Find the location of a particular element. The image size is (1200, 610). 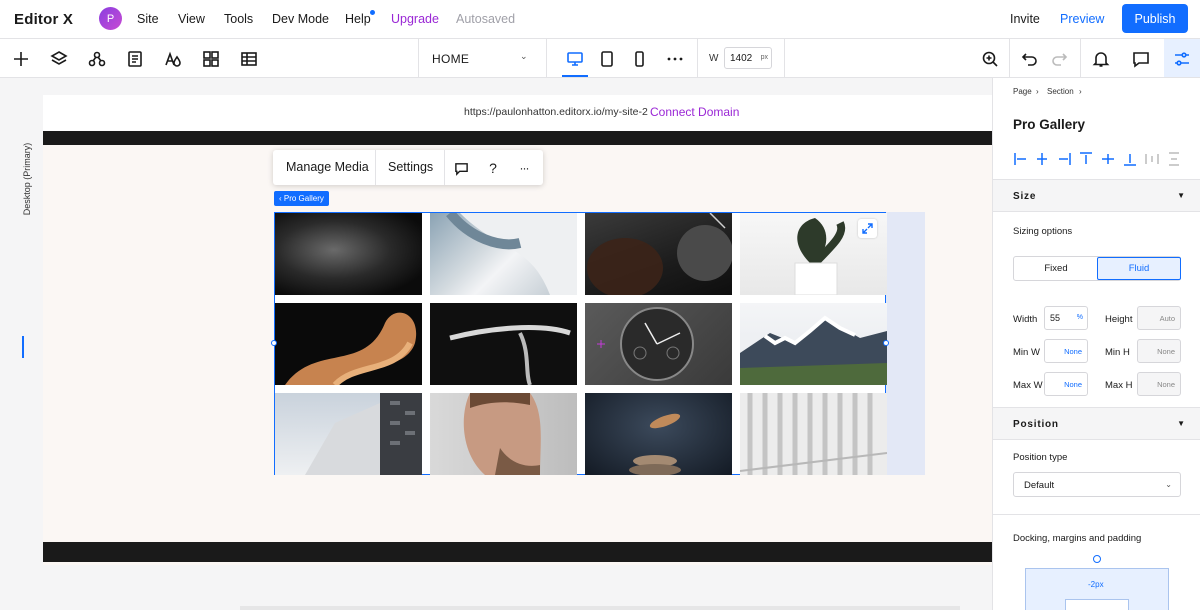

menu-site: Site is located at coordinates (148, 19).